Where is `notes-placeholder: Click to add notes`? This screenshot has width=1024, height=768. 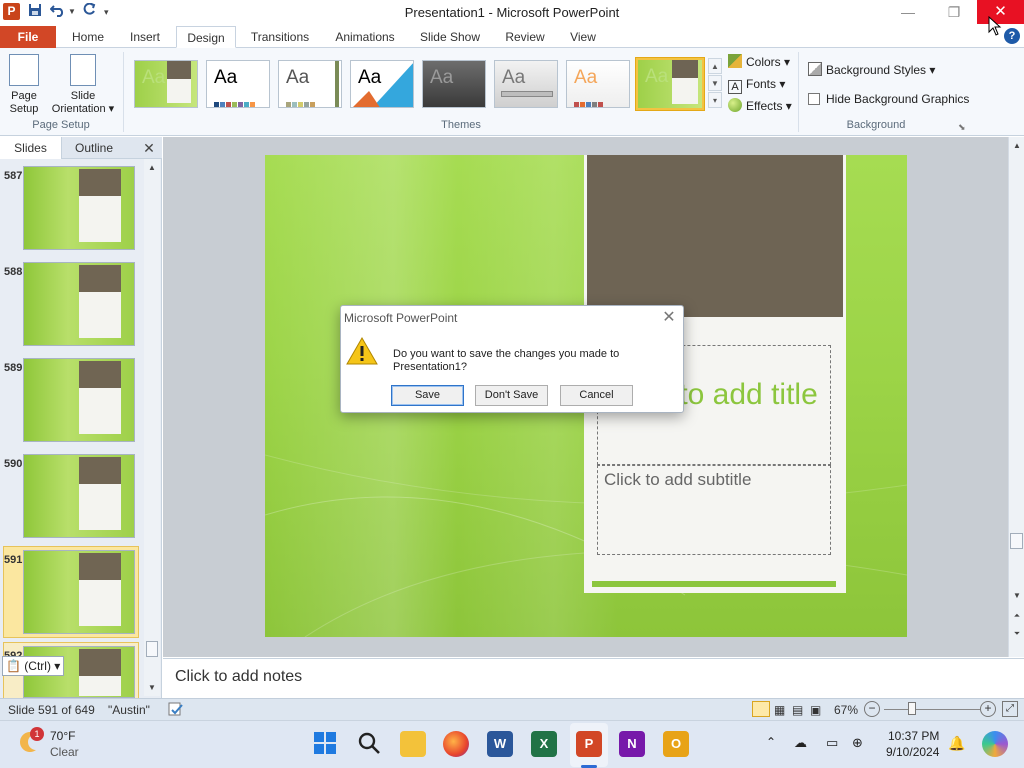 notes-placeholder: Click to add notes is located at coordinates (238, 677).